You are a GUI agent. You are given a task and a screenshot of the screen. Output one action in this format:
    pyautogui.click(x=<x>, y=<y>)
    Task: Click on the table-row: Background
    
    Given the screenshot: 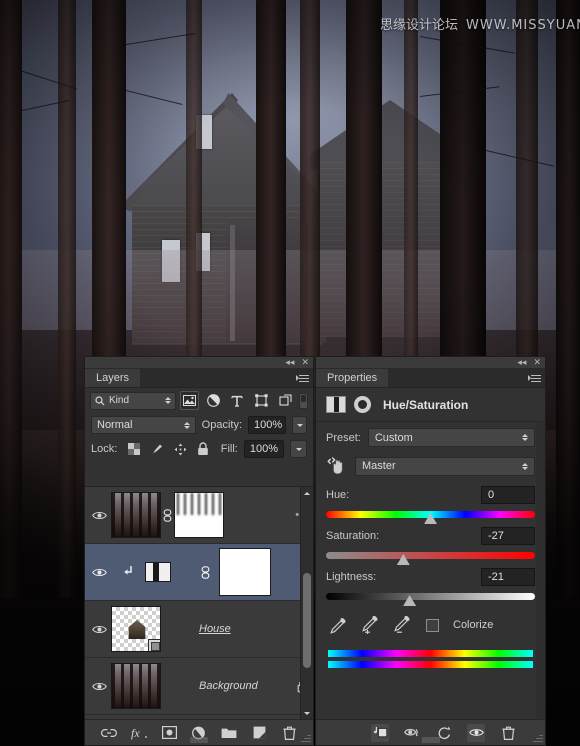 What is the action you would take?
    pyautogui.click(x=199, y=686)
    